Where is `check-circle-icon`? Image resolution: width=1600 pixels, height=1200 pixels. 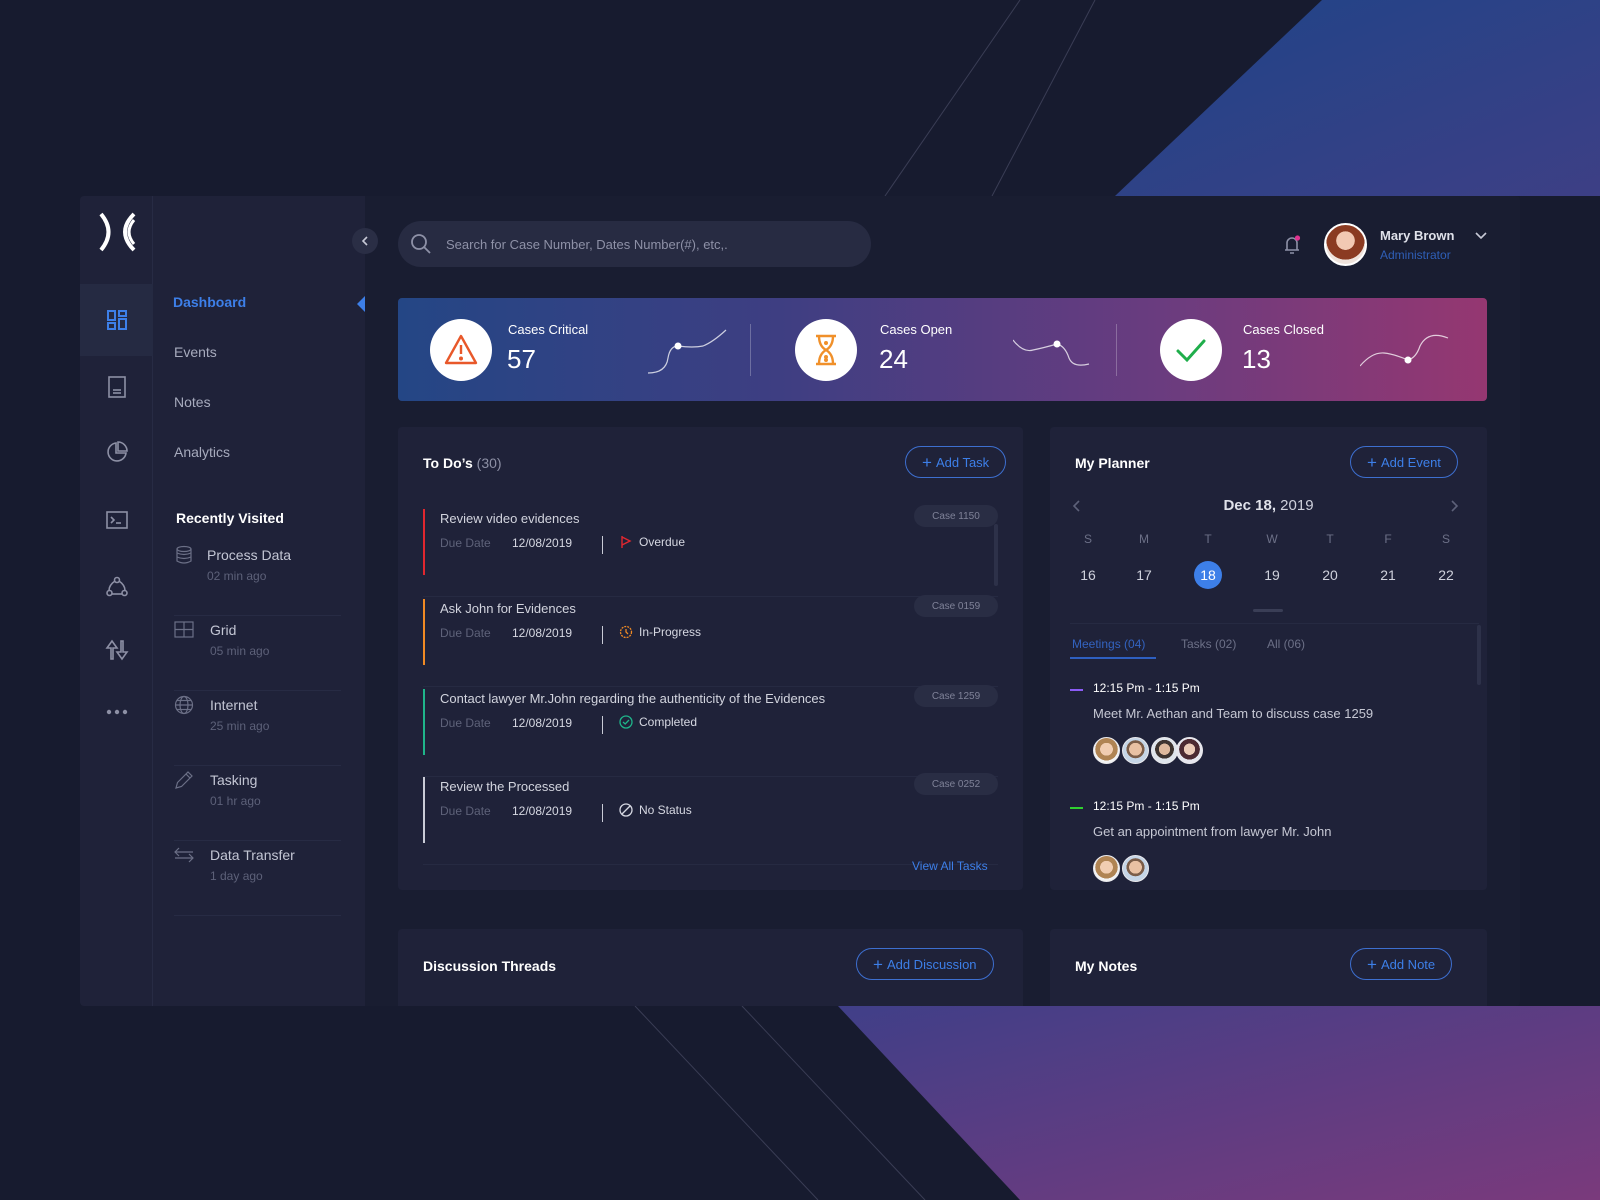 check-circle-icon is located at coordinates (626, 722).